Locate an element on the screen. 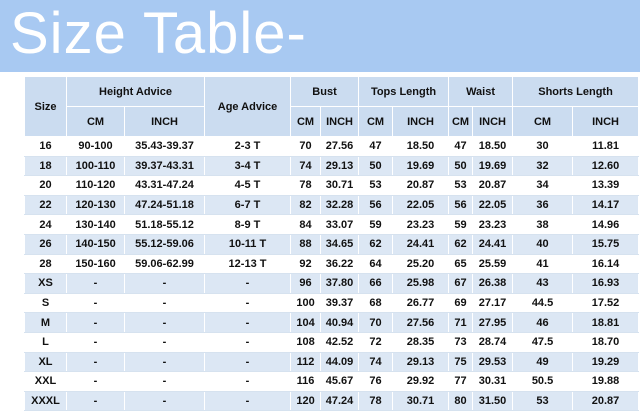 This screenshot has width=640, height=415. header-height-advice: Height Advice is located at coordinates (135, 91).